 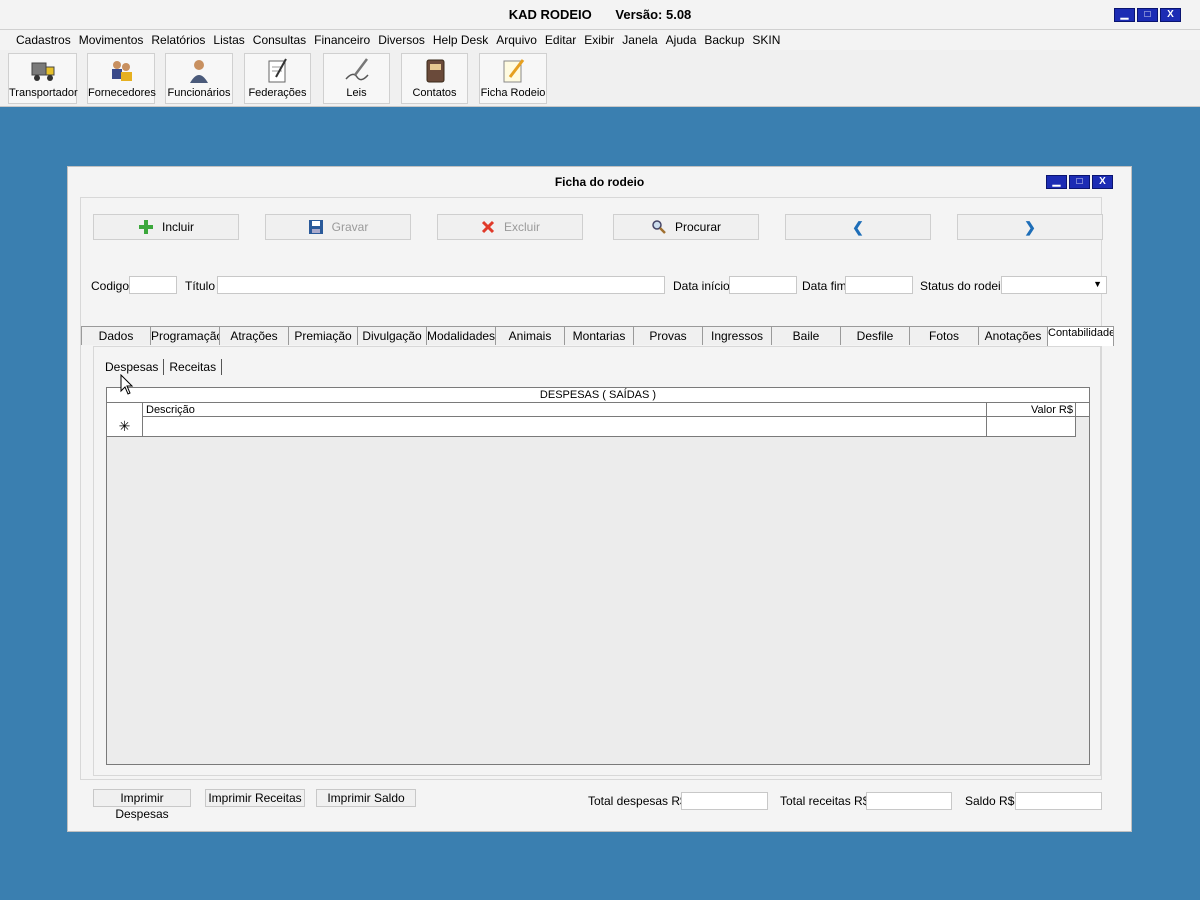 I want to click on subtab-despesas: Despesas, so click(x=132, y=367).